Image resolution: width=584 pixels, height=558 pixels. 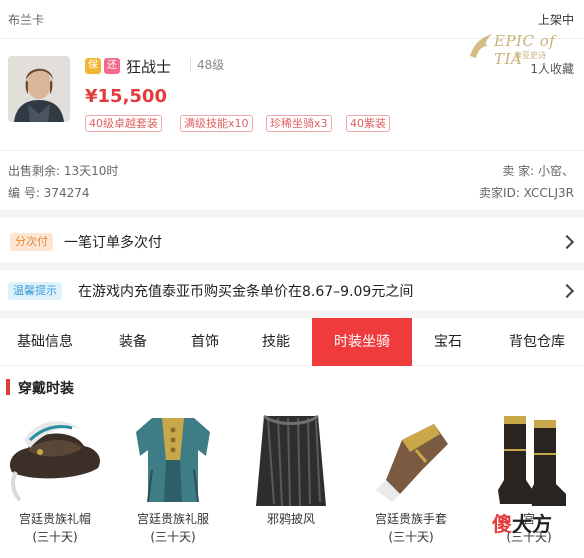 I want to click on avatar-portrait, so click(x=39, y=89).